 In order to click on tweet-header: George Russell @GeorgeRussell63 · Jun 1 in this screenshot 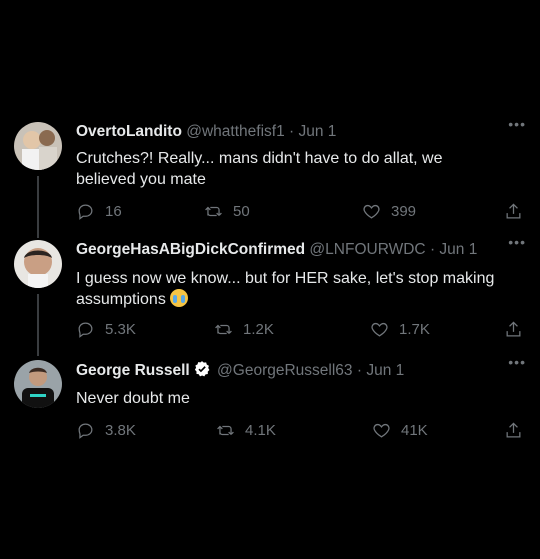, I will do `click(288, 370)`.